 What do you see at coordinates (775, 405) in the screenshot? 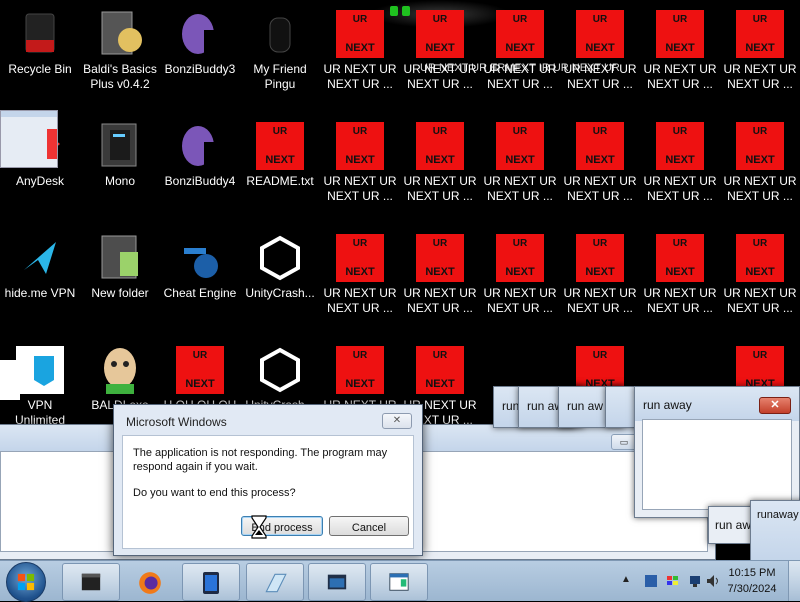
I see `close-button: ✕` at bounding box center [775, 405].